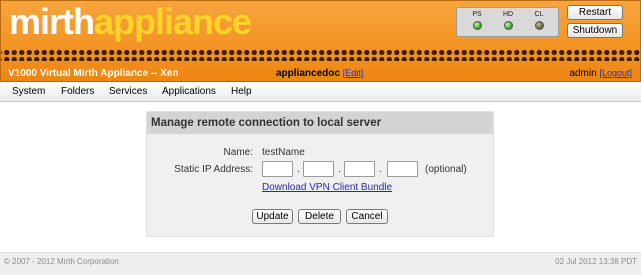  I want to click on led-hd-indicator-icon, so click(508, 25).